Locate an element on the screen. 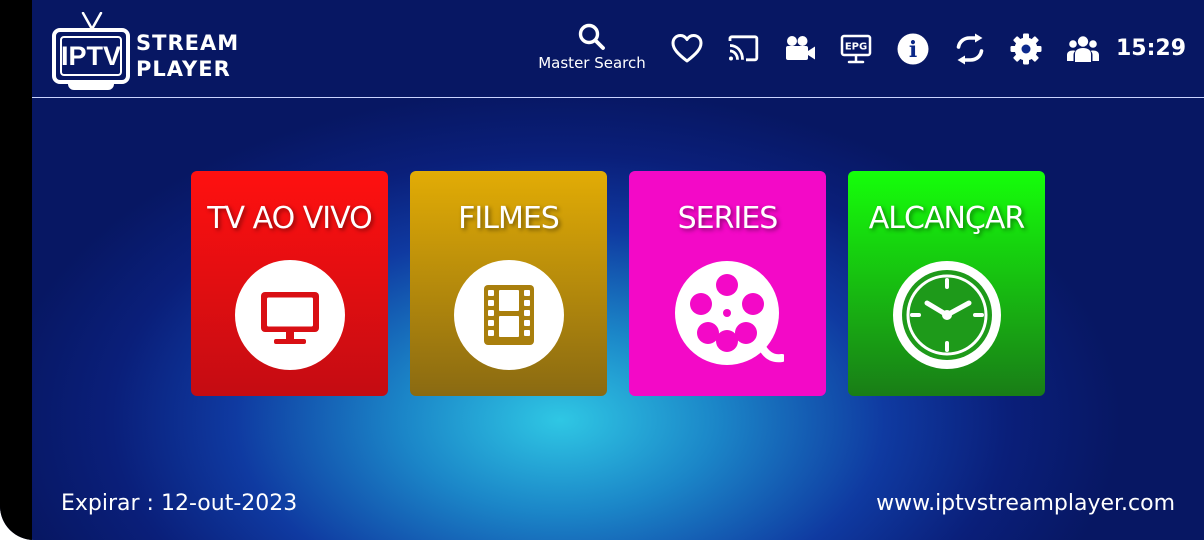 This screenshot has height=540, width=1204. epg-icon: EPG is located at coordinates (856, 49).